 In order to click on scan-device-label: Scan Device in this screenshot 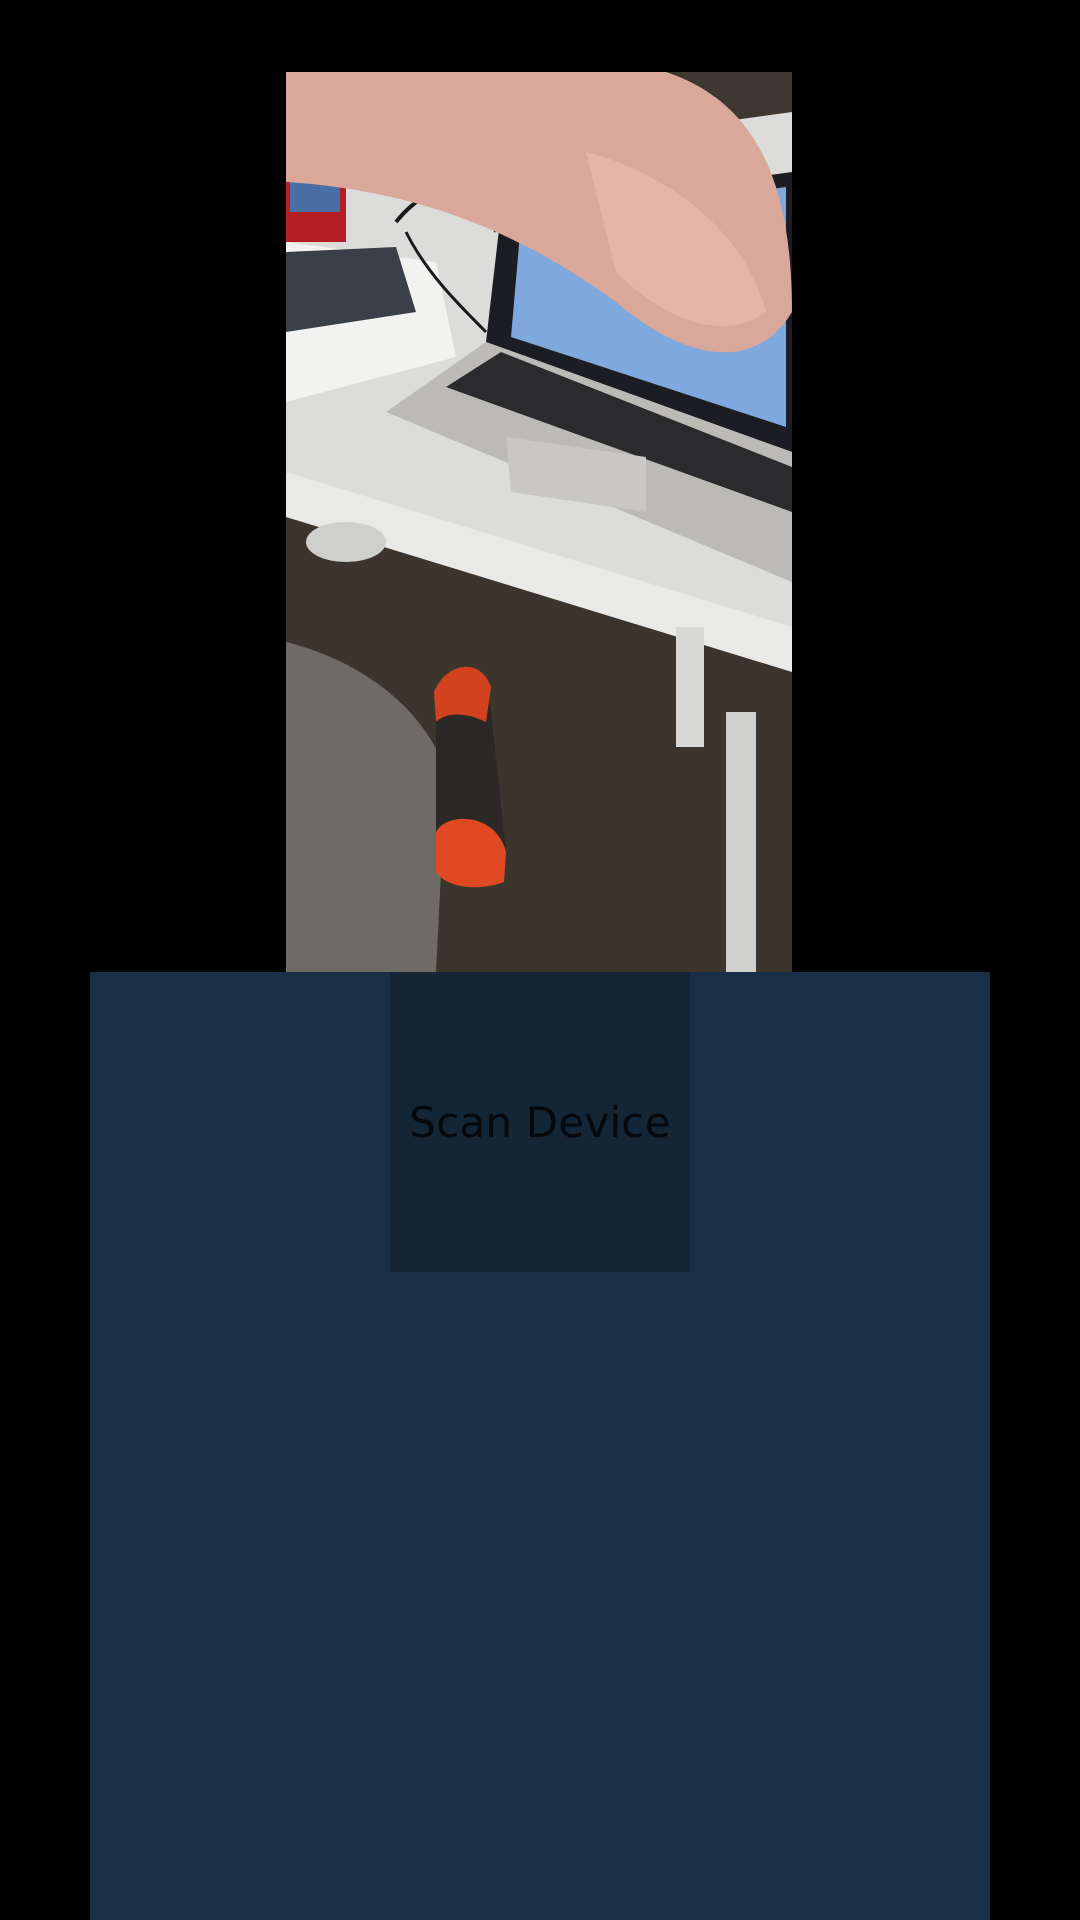, I will do `click(540, 1122)`.